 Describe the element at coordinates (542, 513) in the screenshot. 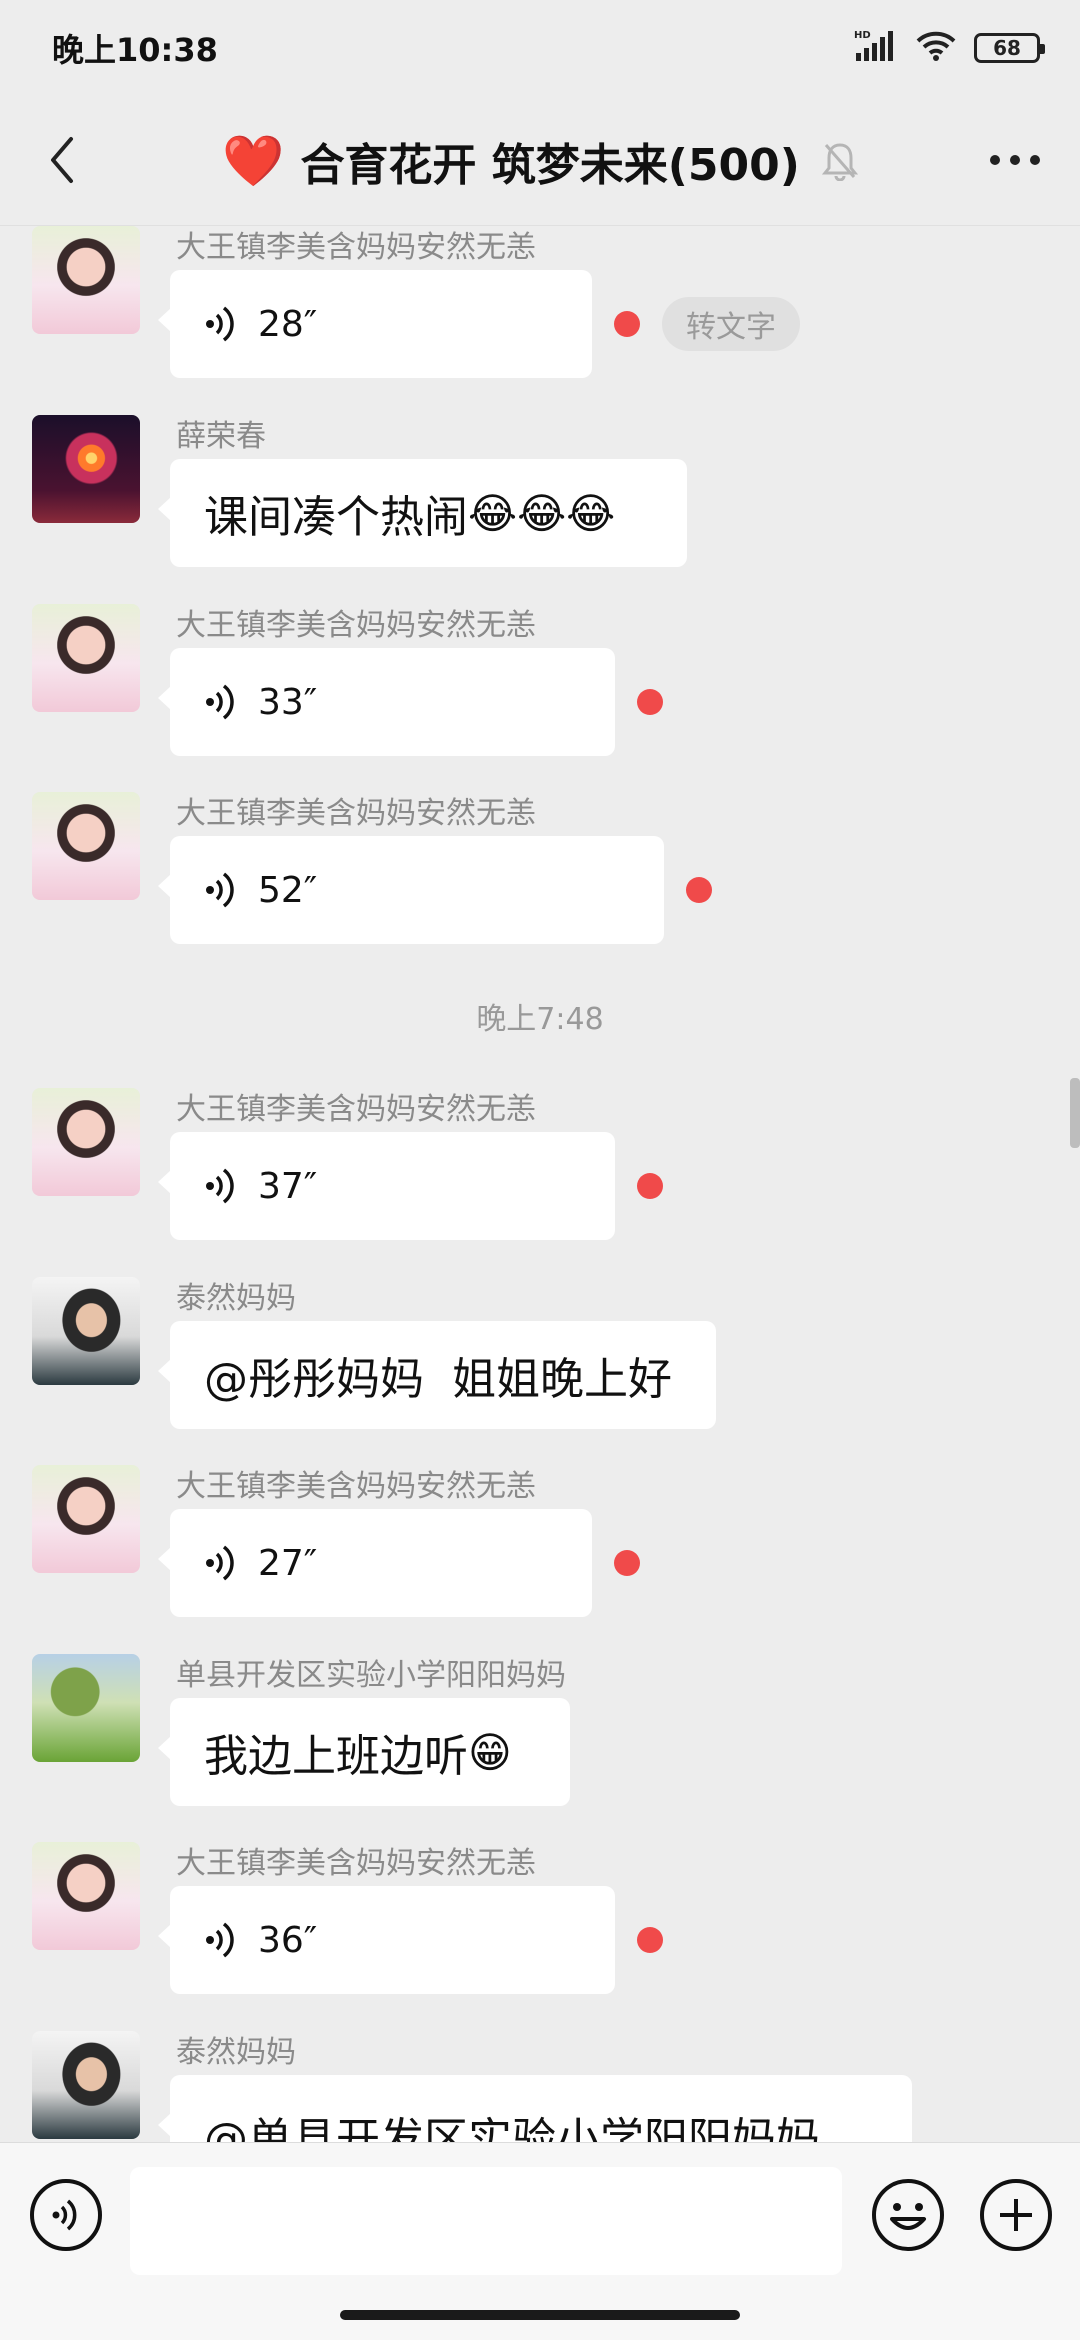

I see `laugh-emoji-icon: 😂😂😂` at that location.